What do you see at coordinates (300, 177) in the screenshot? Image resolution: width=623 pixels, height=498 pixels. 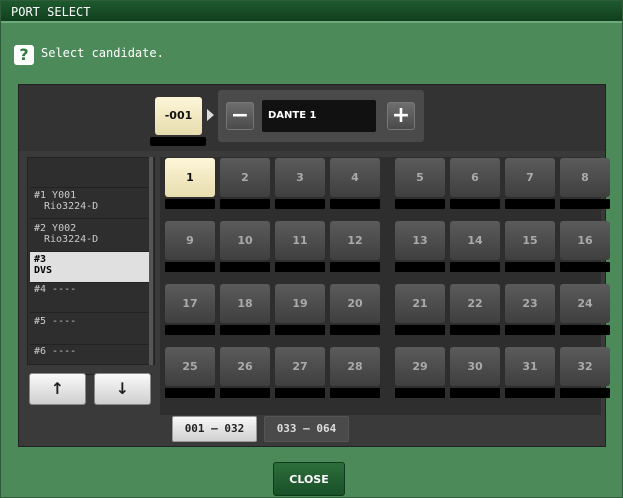 I see `port-number: 3` at bounding box center [300, 177].